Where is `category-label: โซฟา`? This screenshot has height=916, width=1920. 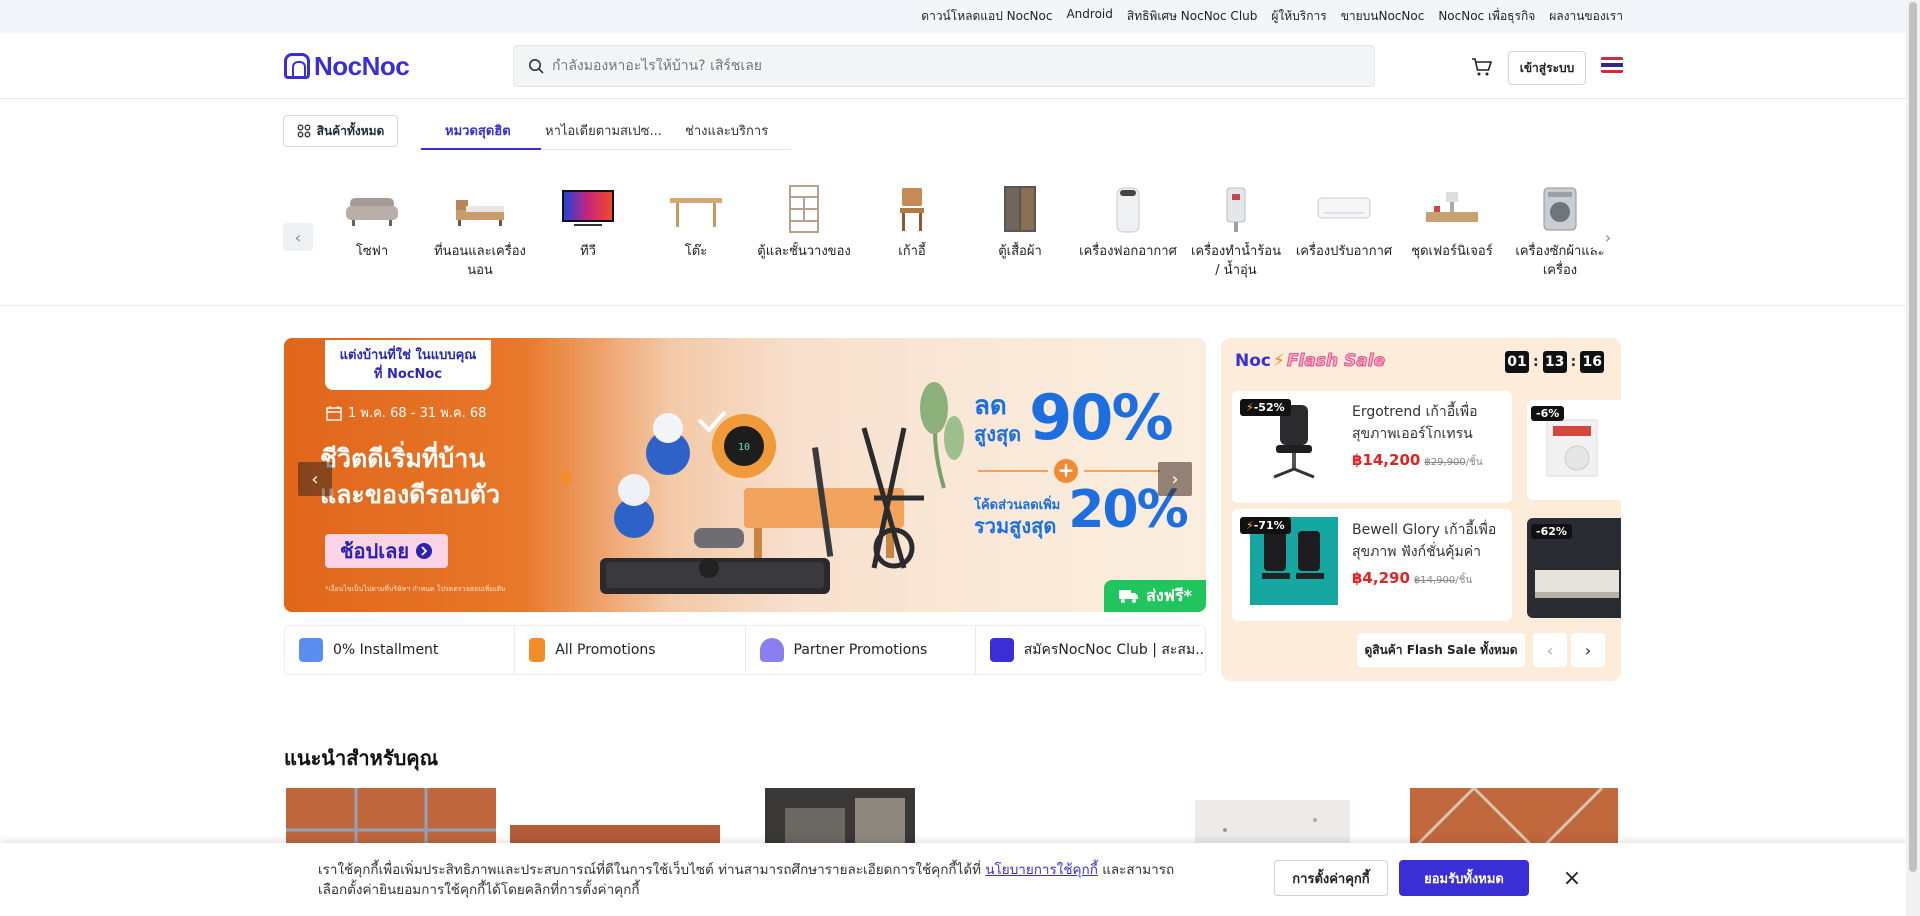 category-label: โซฟา is located at coordinates (372, 251).